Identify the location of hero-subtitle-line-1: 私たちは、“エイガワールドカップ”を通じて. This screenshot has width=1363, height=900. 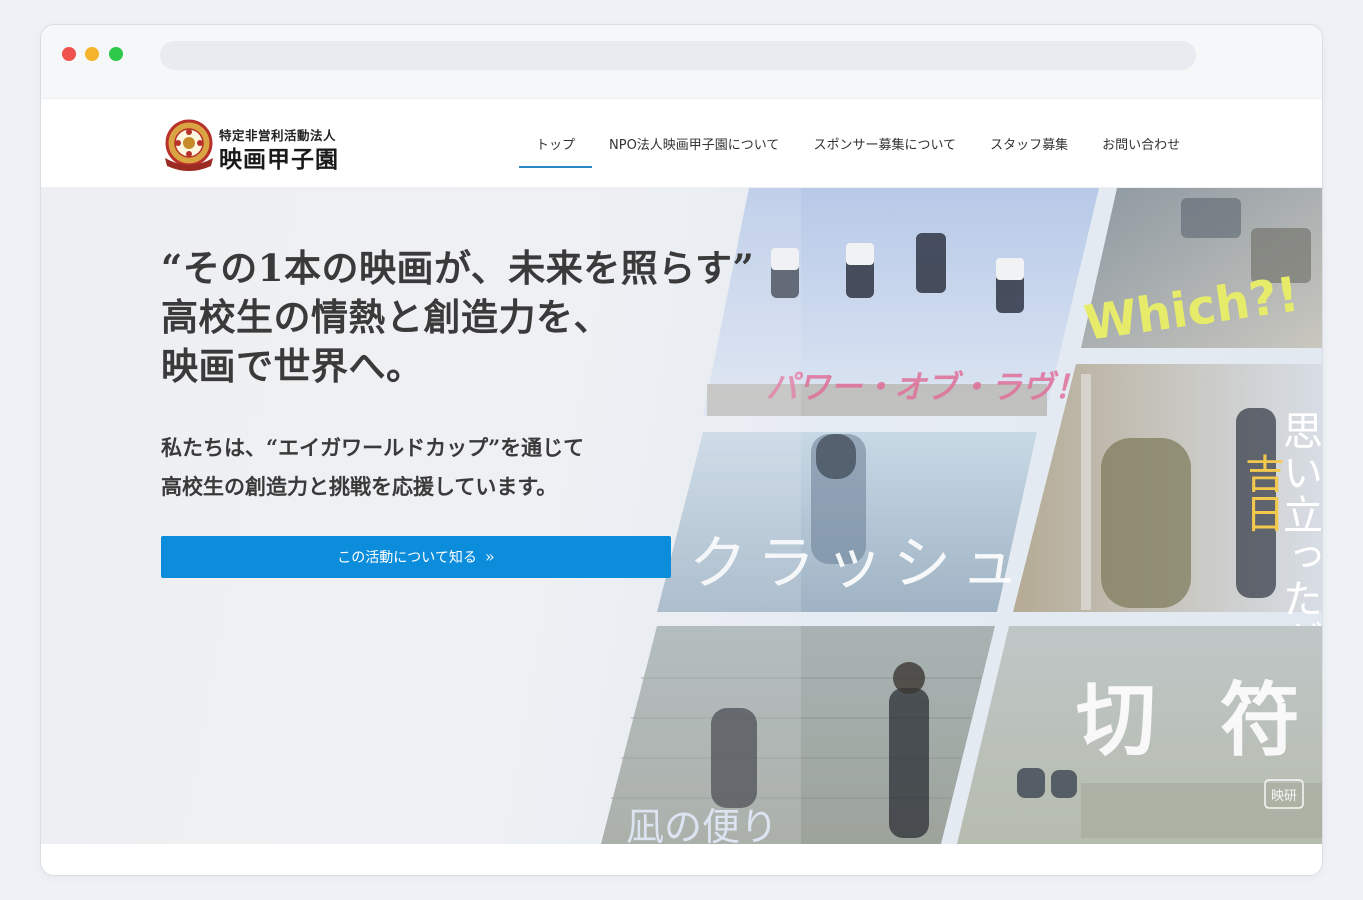
(373, 447).